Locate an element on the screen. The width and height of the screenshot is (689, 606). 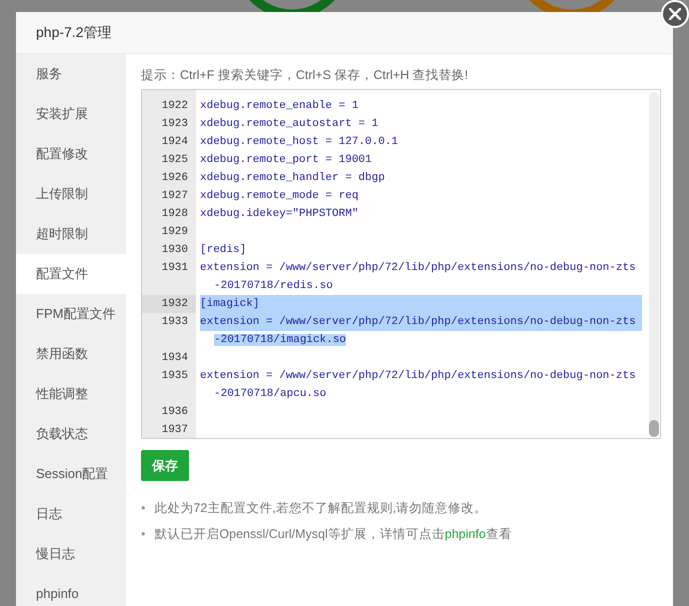
line-number: 1929 is located at coordinates (174, 232).